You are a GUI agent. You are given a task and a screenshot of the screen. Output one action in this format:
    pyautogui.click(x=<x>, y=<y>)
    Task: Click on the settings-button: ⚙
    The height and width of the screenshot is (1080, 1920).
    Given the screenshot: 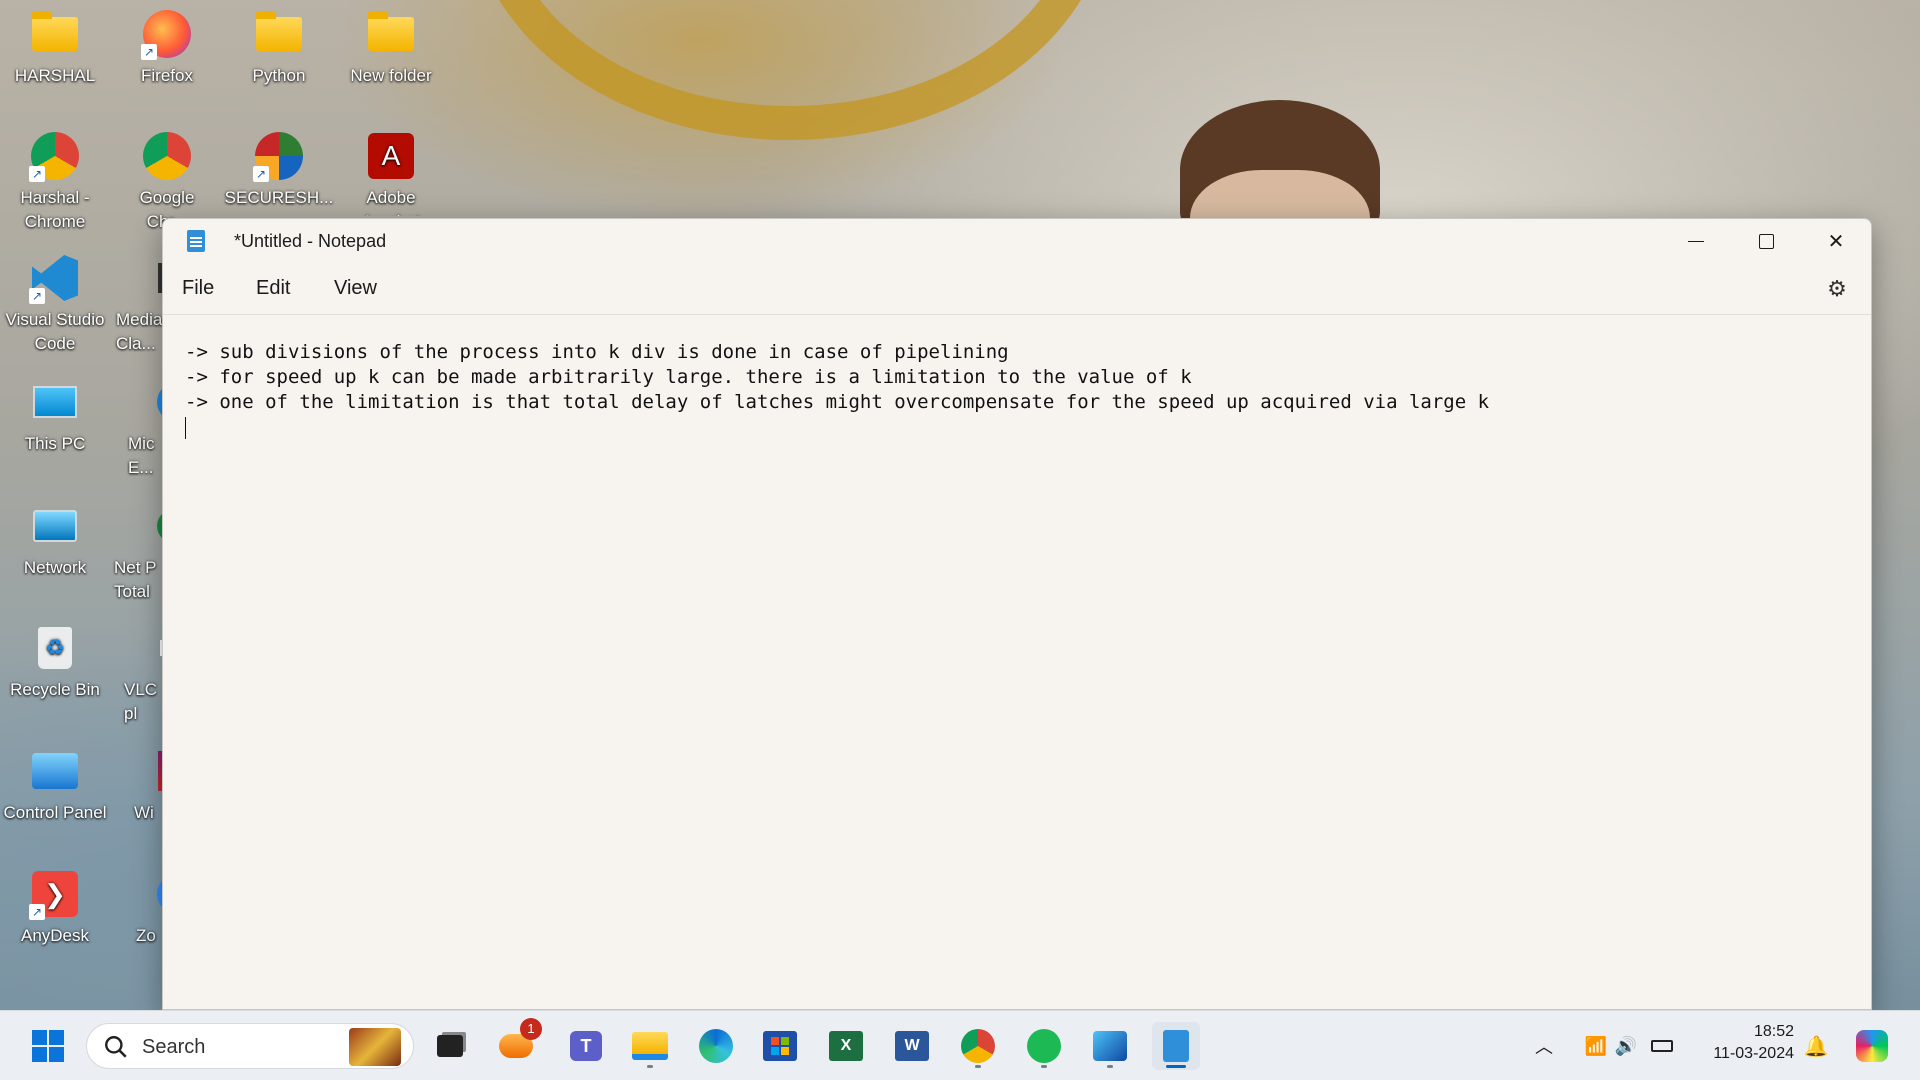 What is the action you would take?
    pyautogui.click(x=1837, y=289)
    